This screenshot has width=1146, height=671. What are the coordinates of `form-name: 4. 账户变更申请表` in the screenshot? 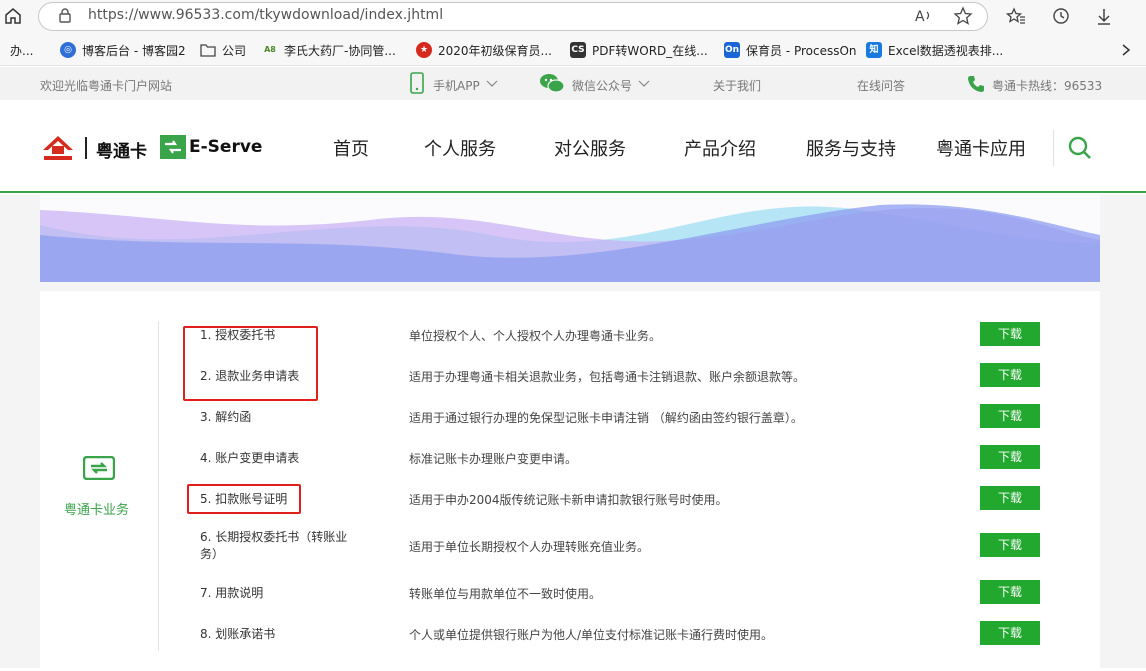 It's located at (280, 458).